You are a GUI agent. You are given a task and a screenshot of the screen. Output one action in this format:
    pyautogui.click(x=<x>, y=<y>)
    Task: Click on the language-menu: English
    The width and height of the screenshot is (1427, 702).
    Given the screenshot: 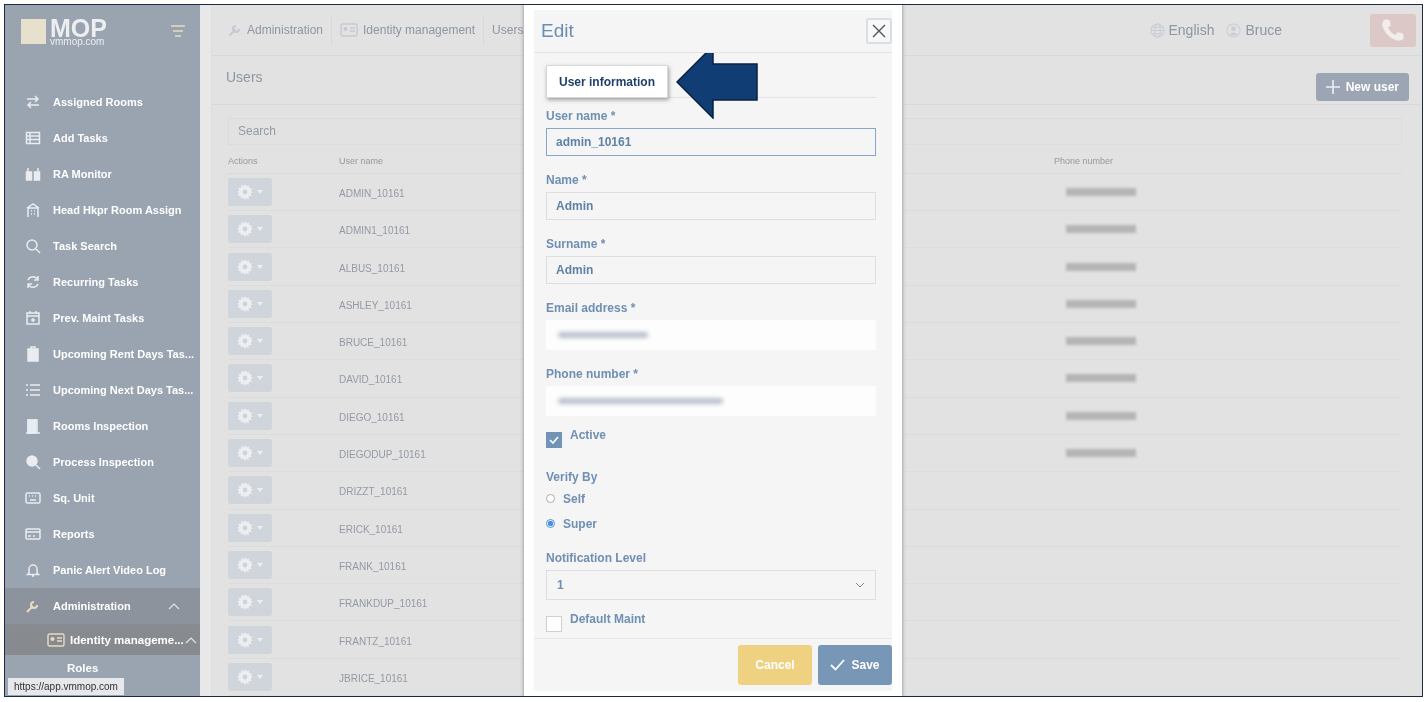 What is the action you would take?
    pyautogui.click(x=1182, y=30)
    